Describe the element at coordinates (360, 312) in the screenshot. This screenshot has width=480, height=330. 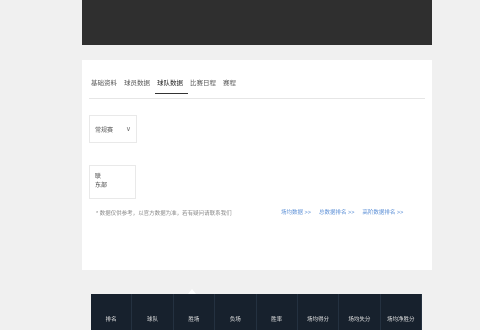
I see `col-avg-allowed: 场均失分` at that location.